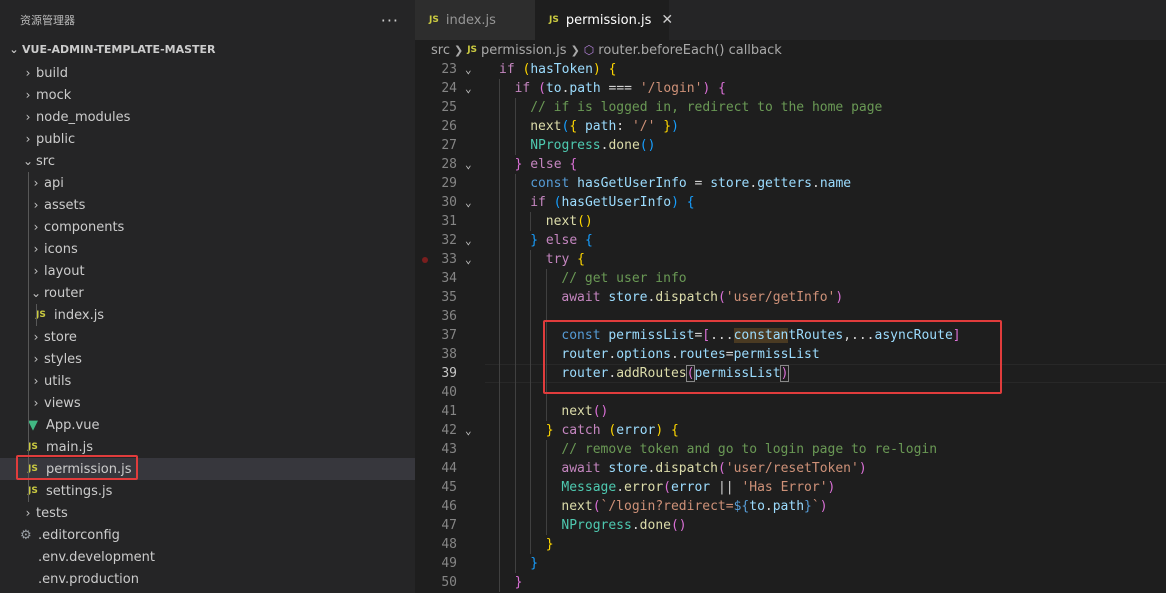 The height and width of the screenshot is (593, 1166). I want to click on tree-file-.env.production: ·.env.production, so click(207, 579).